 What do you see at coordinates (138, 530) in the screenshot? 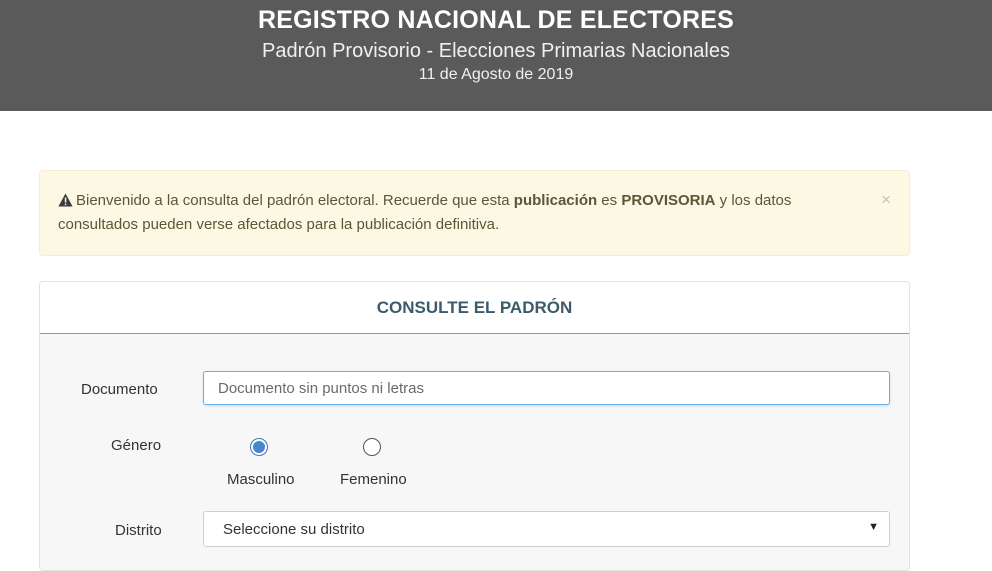
I see `distrito-label: Distrito` at bounding box center [138, 530].